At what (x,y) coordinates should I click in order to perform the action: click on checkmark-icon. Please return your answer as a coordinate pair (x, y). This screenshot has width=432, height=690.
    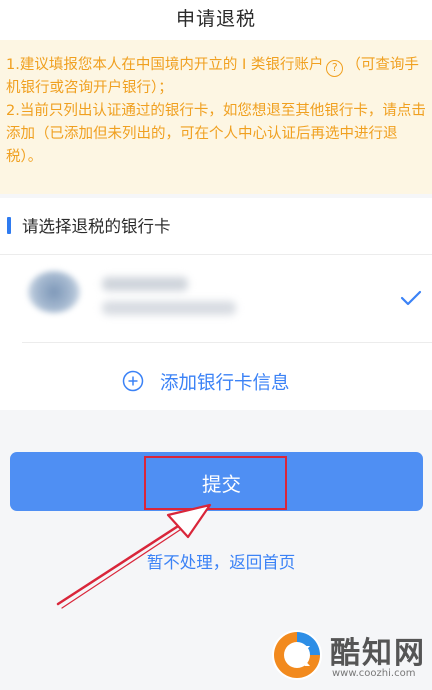
    Looking at the image, I should click on (411, 298).